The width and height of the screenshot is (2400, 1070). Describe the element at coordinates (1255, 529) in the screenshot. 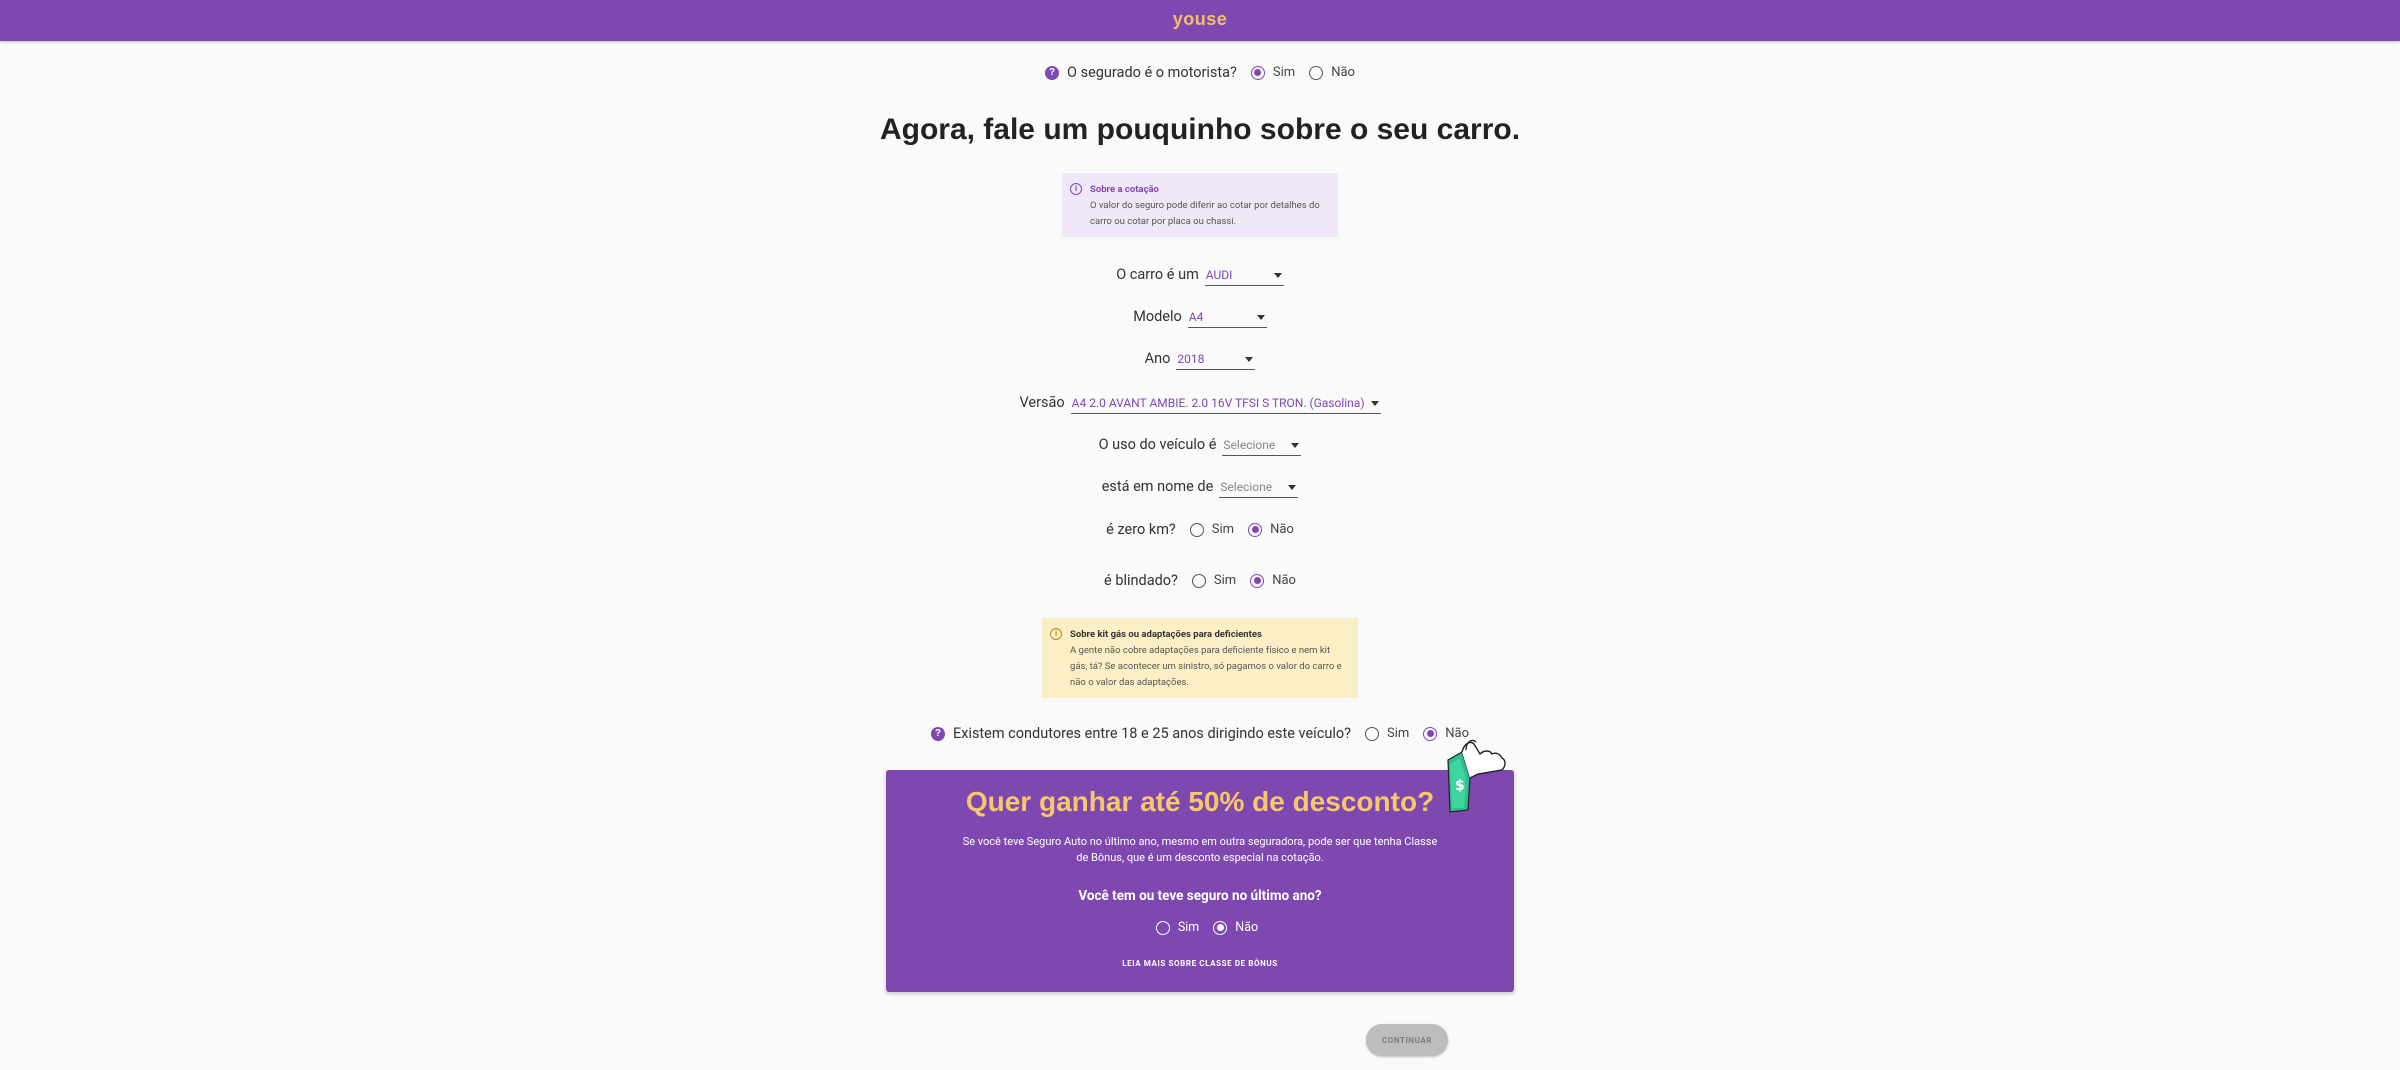

I see `zero-km-no-radio` at that location.